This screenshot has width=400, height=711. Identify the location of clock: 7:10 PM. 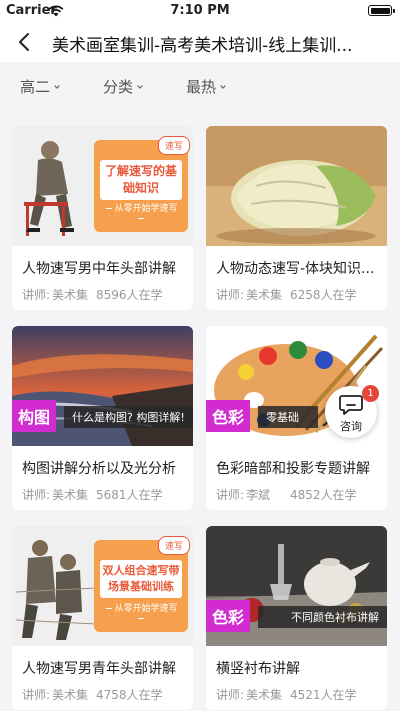
(200, 10).